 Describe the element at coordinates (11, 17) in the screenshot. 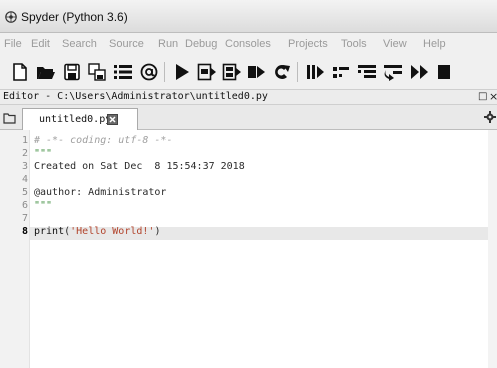

I see `spyder-logo-icon` at that location.